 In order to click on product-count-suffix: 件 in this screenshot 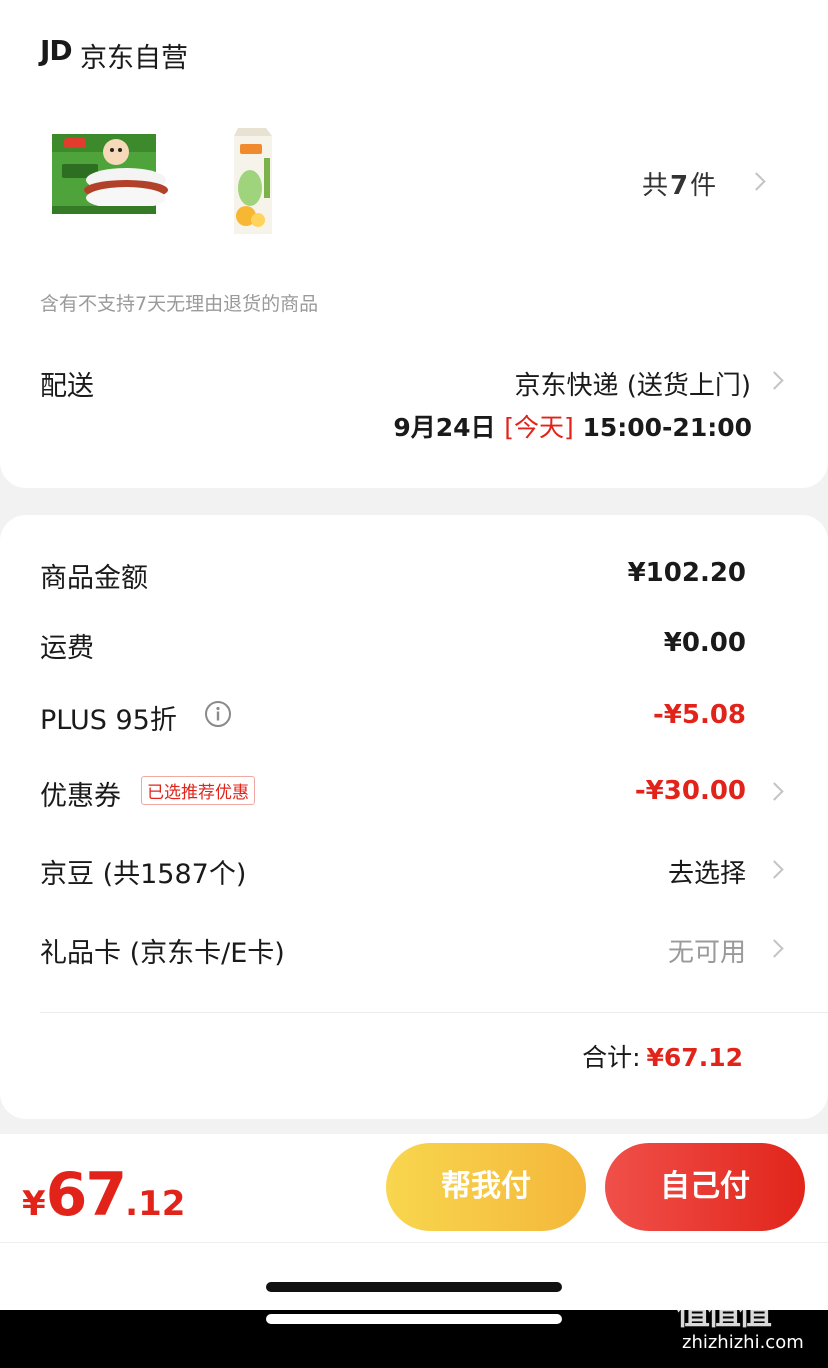, I will do `click(703, 186)`.